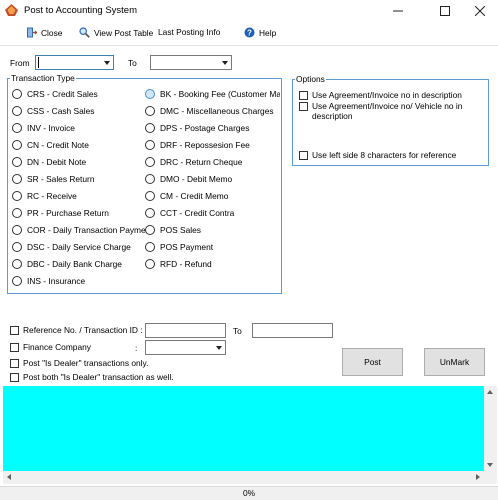 This screenshot has width=498, height=500. What do you see at coordinates (212, 94) in the screenshot?
I see `radio-bk: BK - Booking Fee (Customer Maste` at bounding box center [212, 94].